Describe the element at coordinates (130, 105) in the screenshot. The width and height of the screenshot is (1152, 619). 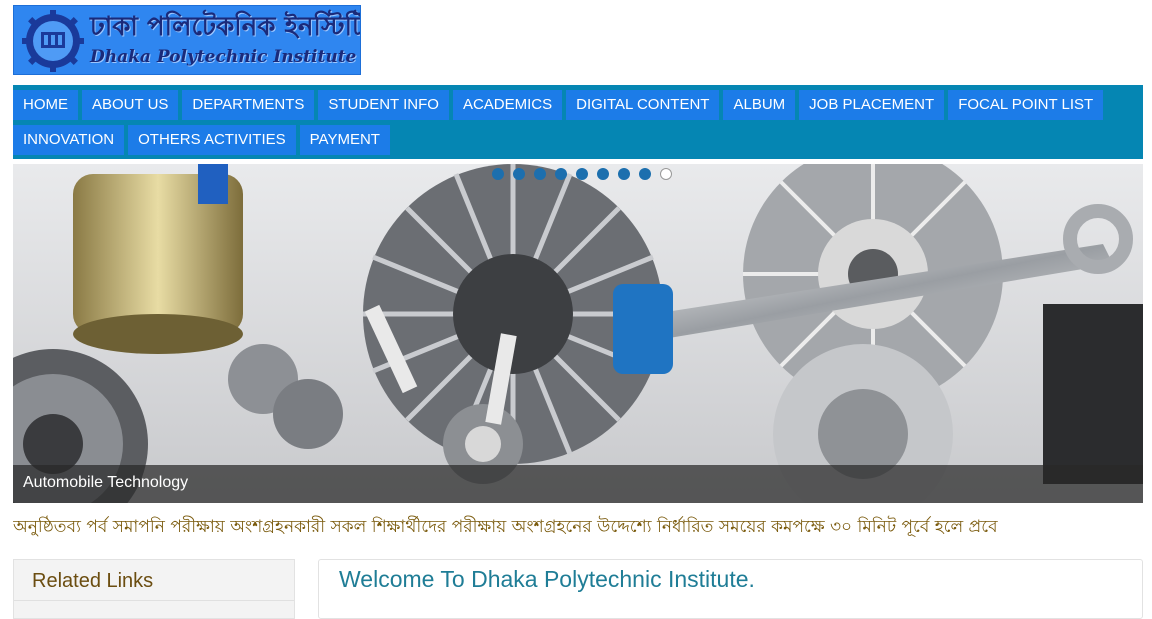
I see `nav-about-us: ABOUT US` at that location.